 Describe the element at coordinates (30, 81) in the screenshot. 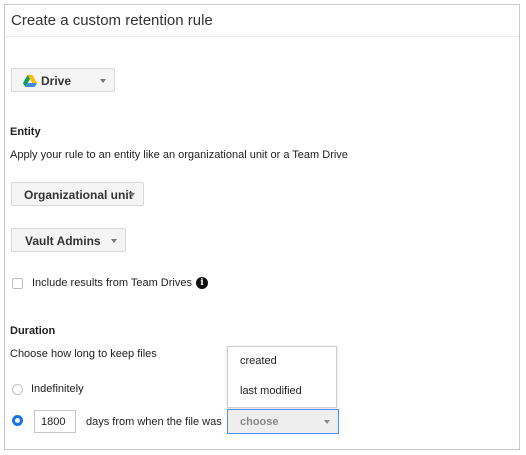

I see `google-drive-icon` at that location.